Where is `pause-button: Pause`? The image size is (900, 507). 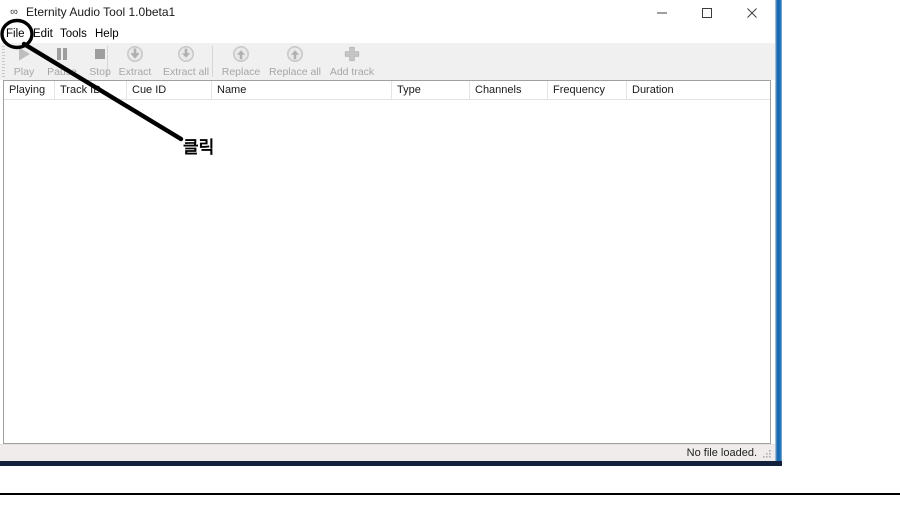
pause-button: Pause is located at coordinates (62, 61).